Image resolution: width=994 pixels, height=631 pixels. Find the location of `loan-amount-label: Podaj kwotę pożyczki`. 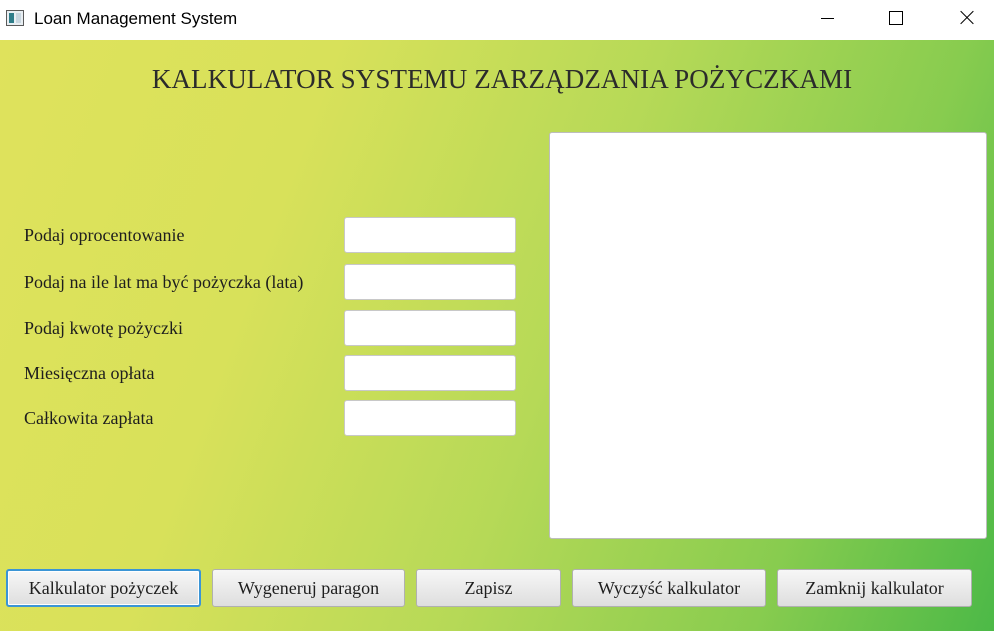

loan-amount-label: Podaj kwotę pożyczki is located at coordinates (103, 328).